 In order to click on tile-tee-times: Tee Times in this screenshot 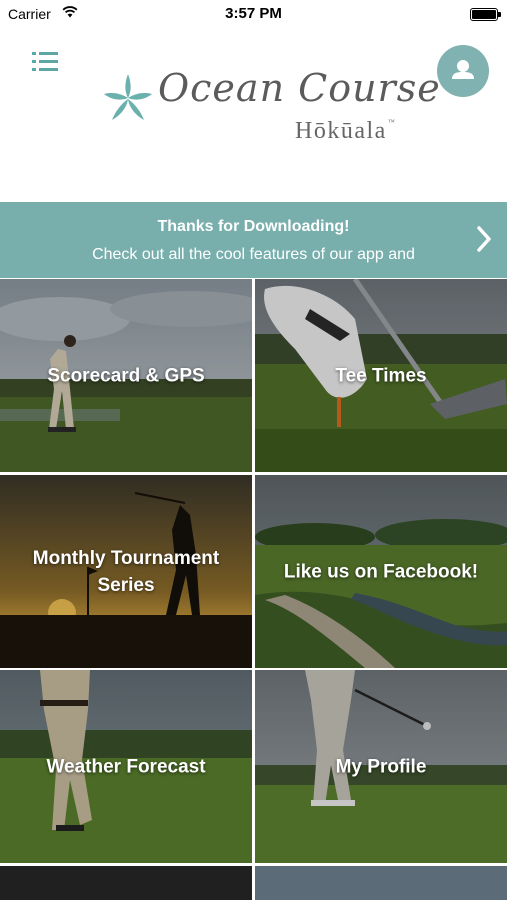, I will do `click(381, 375)`.